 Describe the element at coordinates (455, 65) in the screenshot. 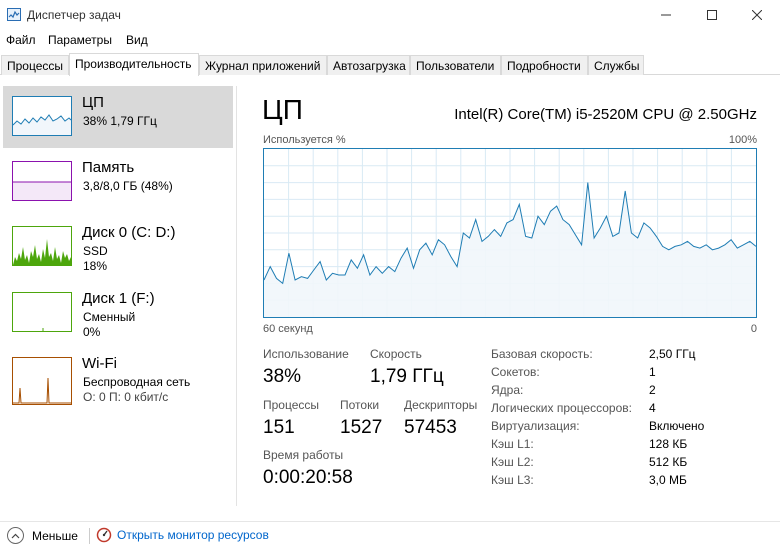

I see `tab-users: Пользователи` at that location.